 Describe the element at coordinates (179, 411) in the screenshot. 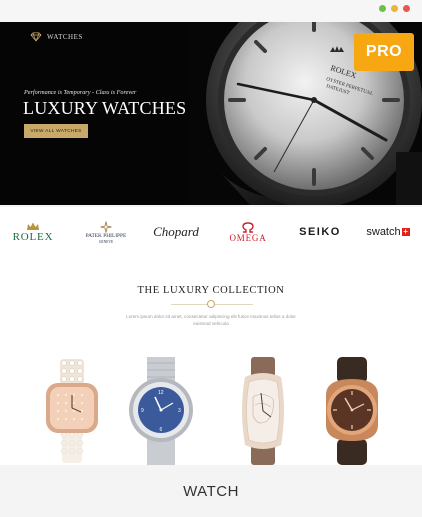

I see `svg-text: 3` at that location.